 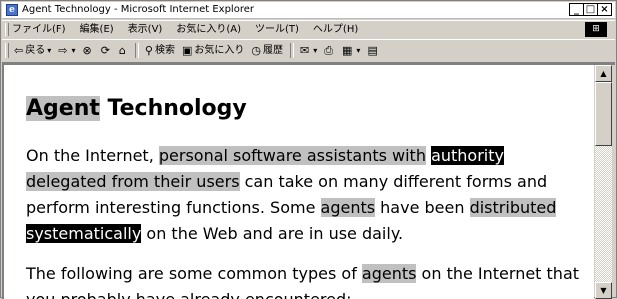 What do you see at coordinates (208, 29) in the screenshot?
I see `menu-favorites: お気に入り(A)` at bounding box center [208, 29].